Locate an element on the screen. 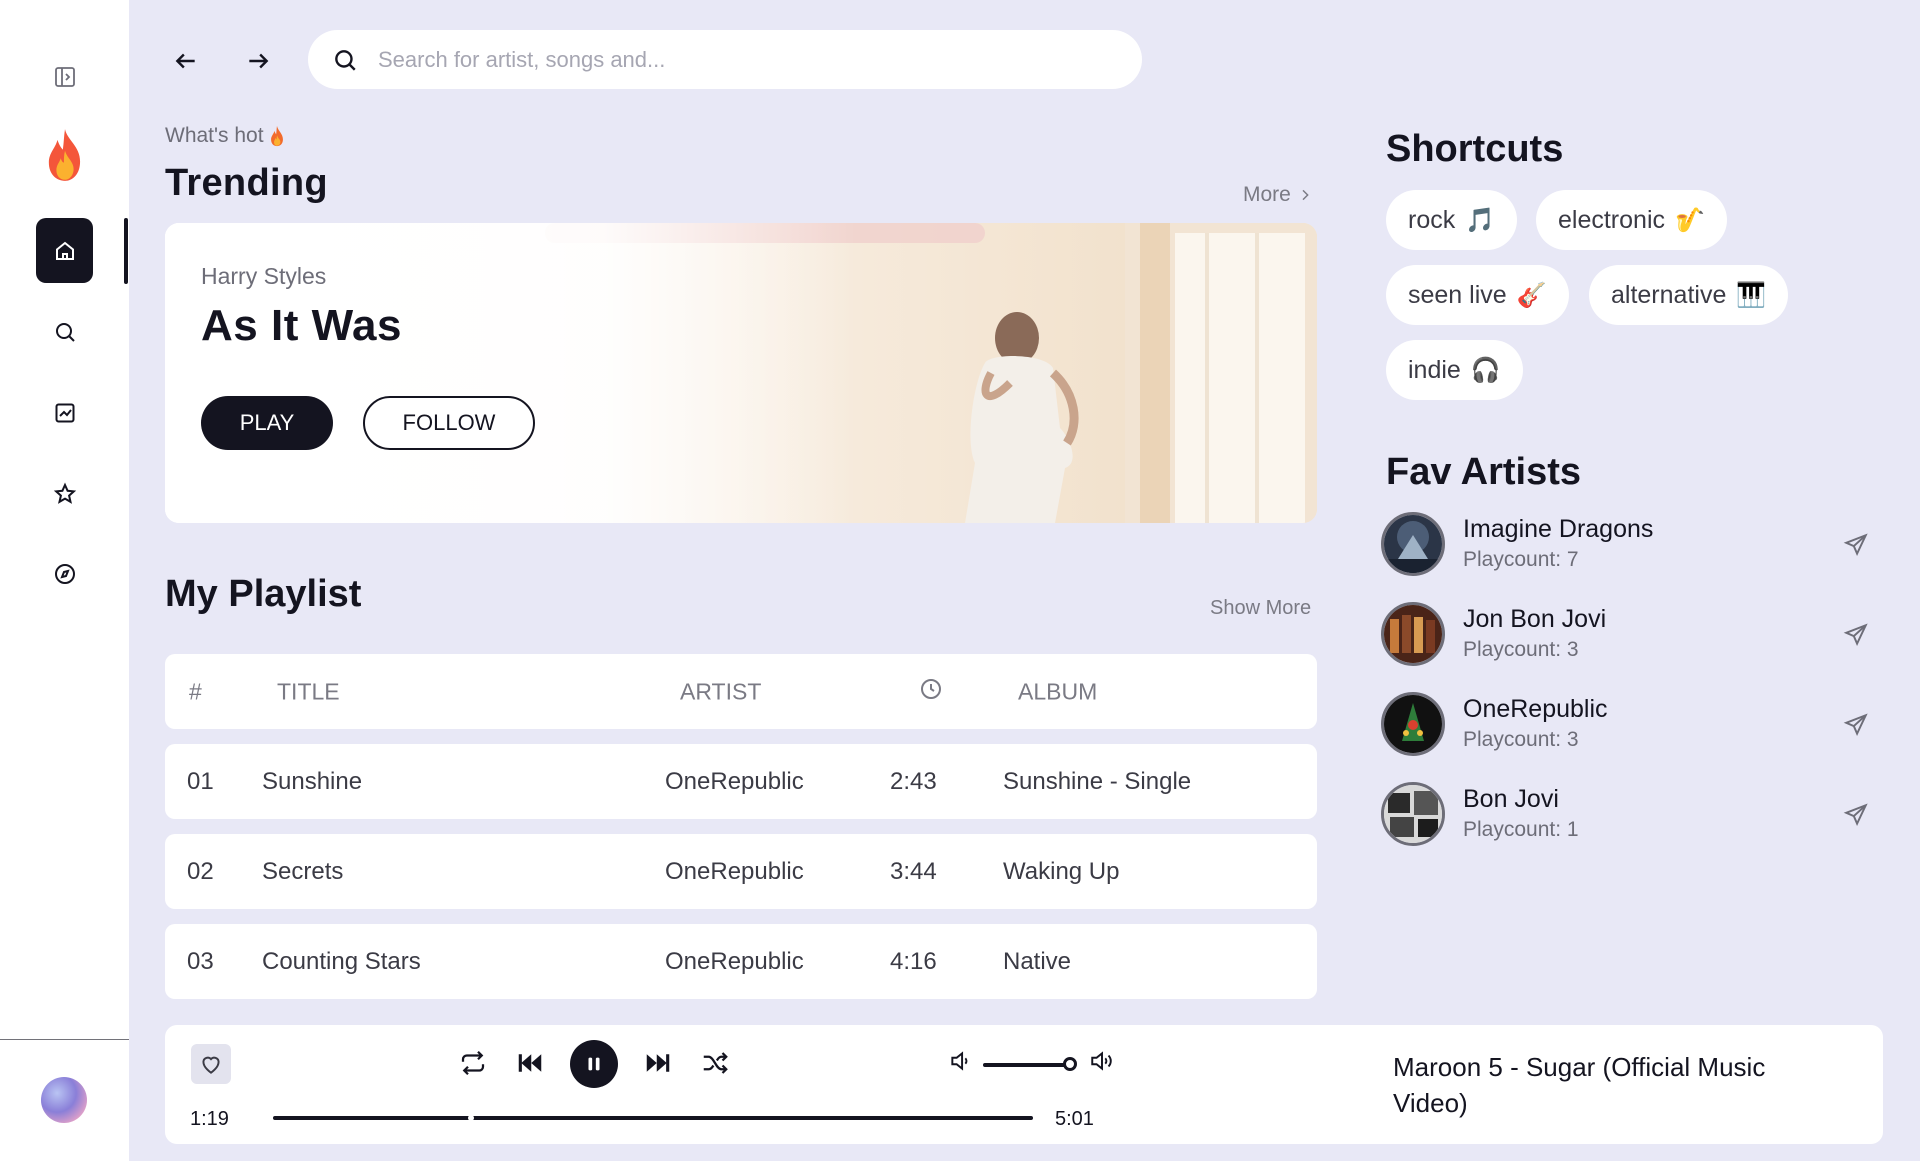 The width and height of the screenshot is (1920, 1161). fav-artist-item: Jon Bon Jovi Playcount: 3 is located at coordinates (1636, 636).